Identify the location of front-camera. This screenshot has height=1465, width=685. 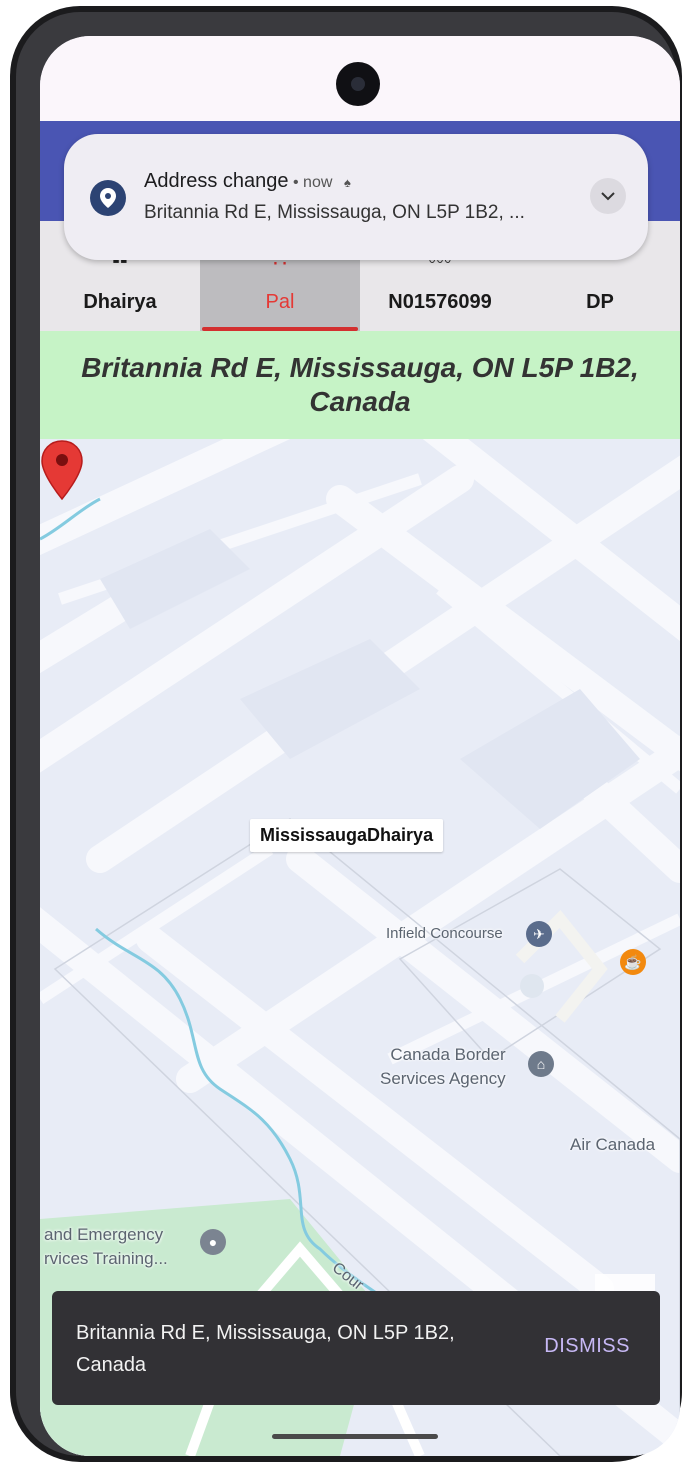
(358, 84).